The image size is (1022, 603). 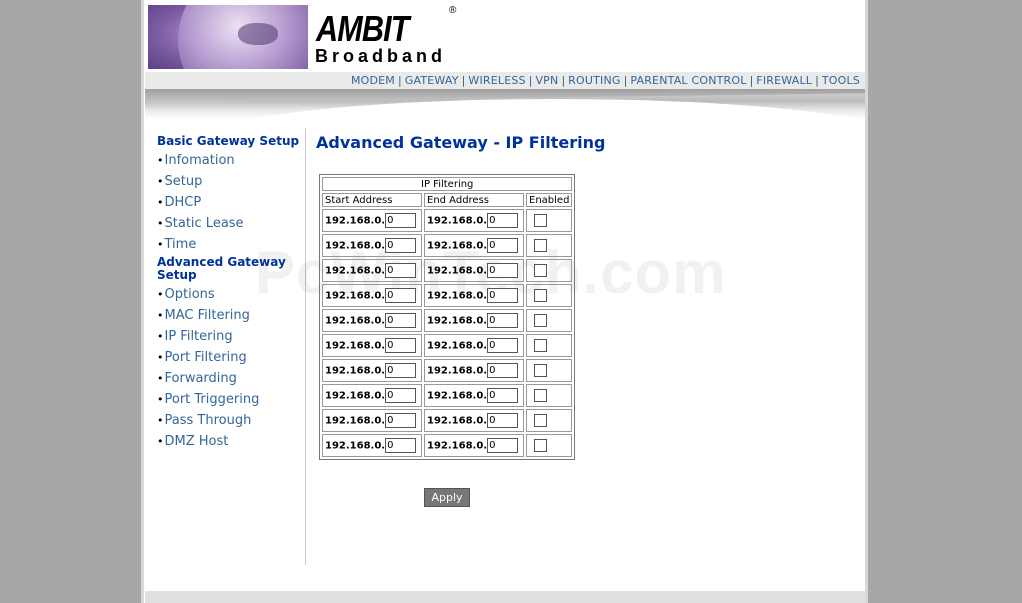 I want to click on sidebar-item-port-filtering: •Port Filtering, so click(x=230, y=357).